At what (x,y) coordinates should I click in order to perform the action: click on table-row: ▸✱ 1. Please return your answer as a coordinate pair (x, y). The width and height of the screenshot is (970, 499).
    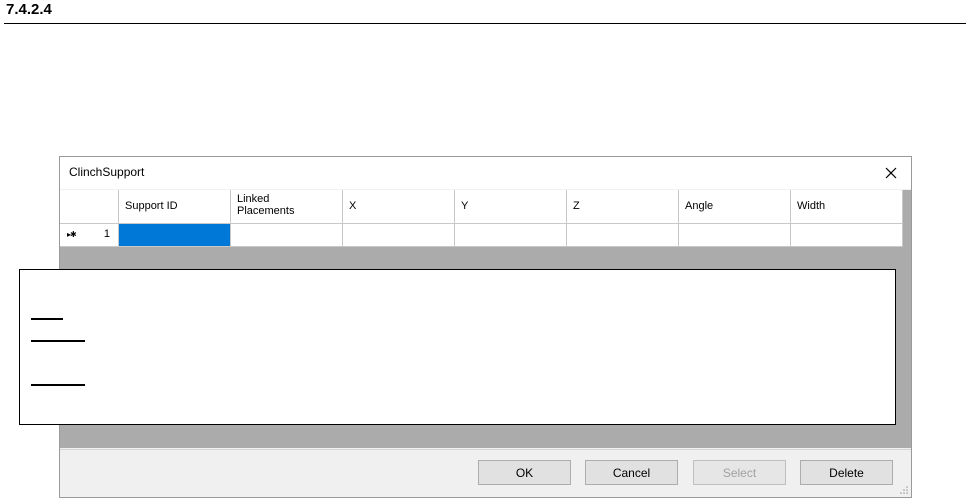
    Looking at the image, I should click on (481, 235).